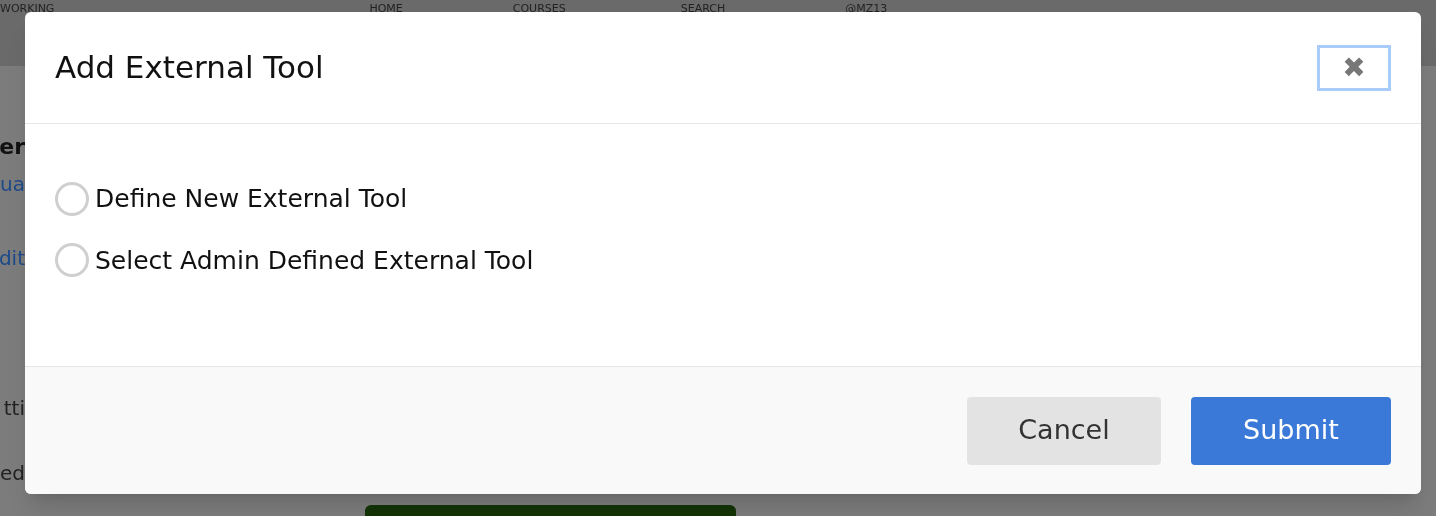 This screenshot has width=1436, height=516. Describe the element at coordinates (14, 408) in the screenshot. I see `label-text: tti` at that location.